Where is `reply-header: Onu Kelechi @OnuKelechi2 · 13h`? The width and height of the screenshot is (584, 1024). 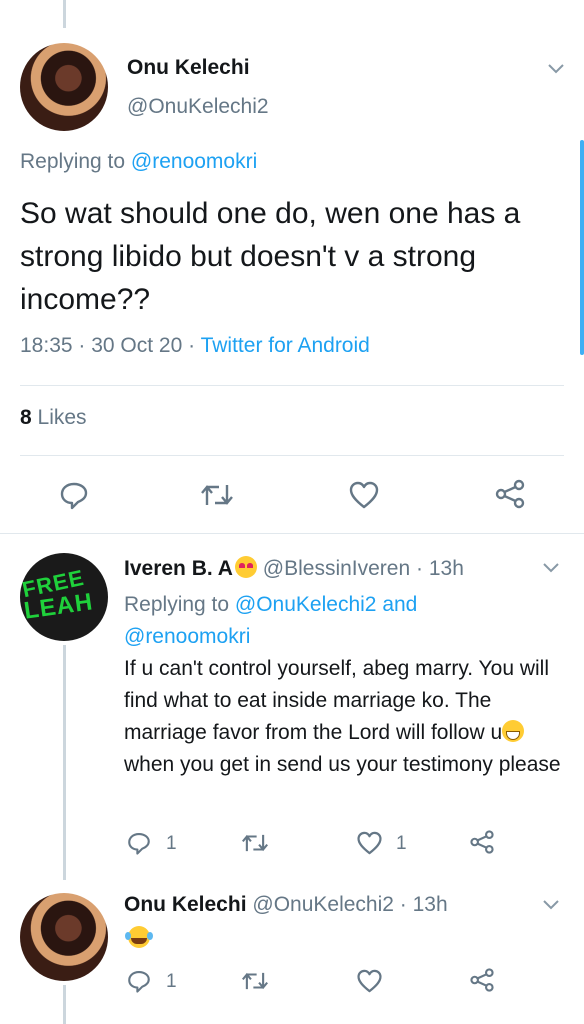 reply-header: Onu Kelechi @OnuKelechi2 · 13h is located at coordinates (286, 904).